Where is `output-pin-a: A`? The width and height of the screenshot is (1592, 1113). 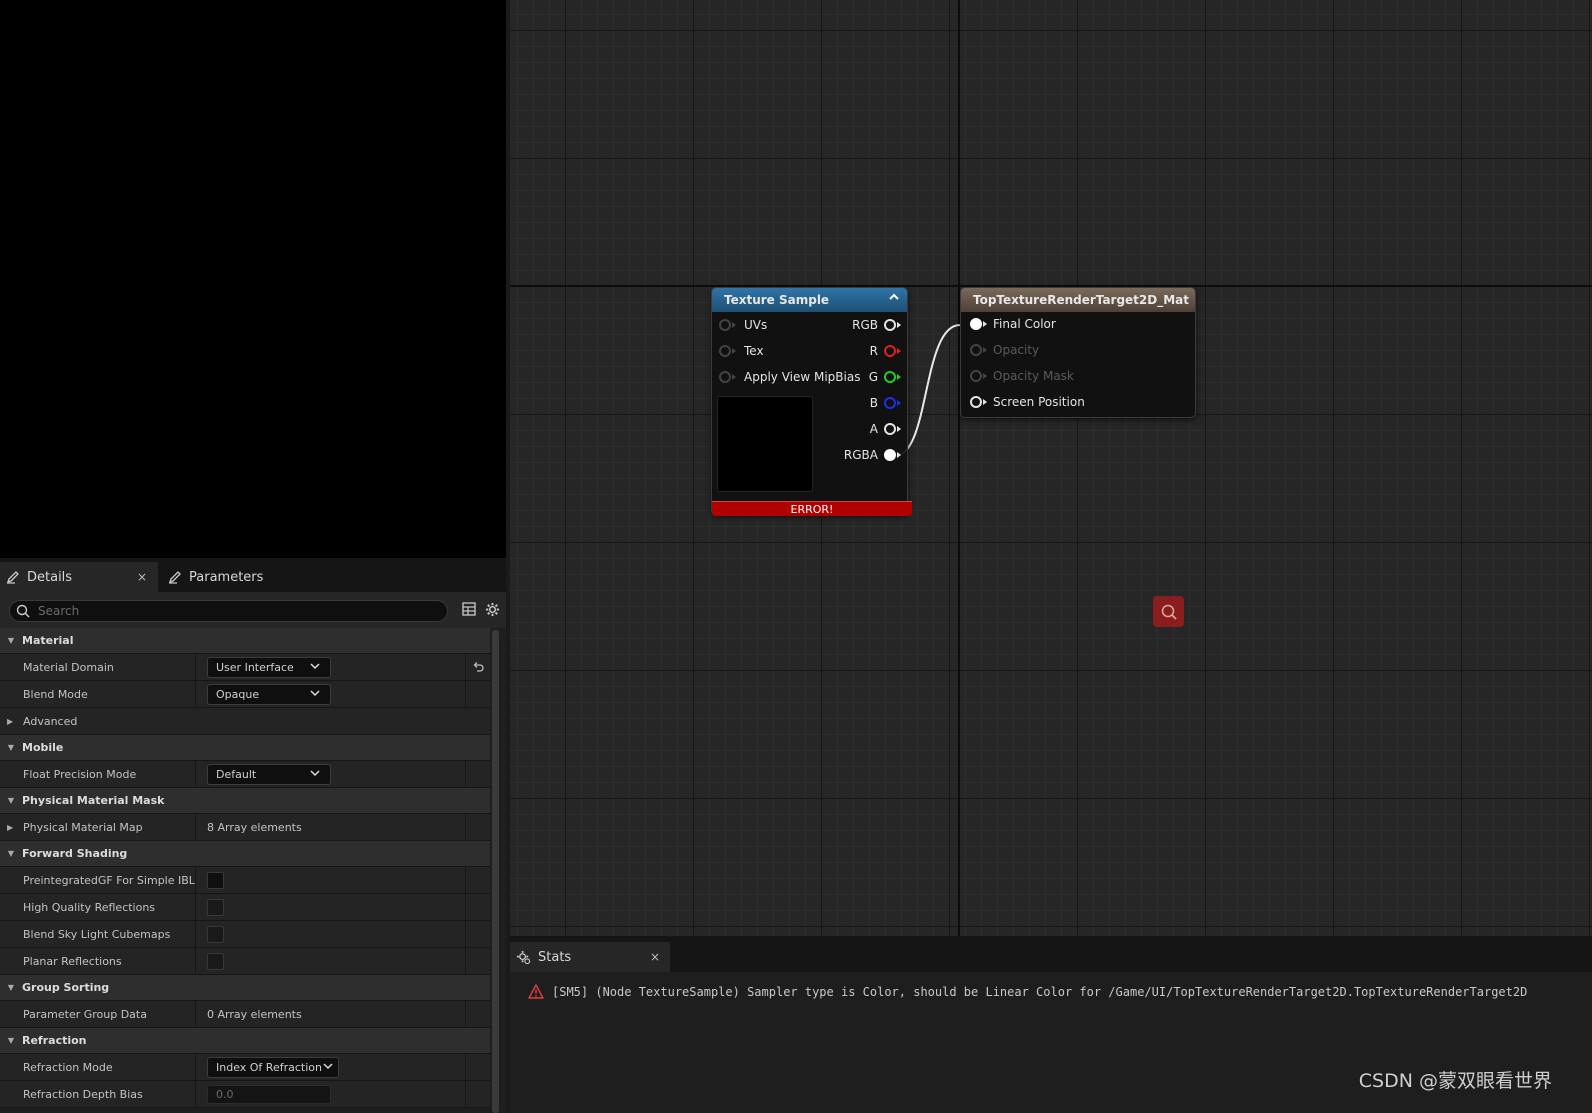
output-pin-a: A is located at coordinates (885, 429).